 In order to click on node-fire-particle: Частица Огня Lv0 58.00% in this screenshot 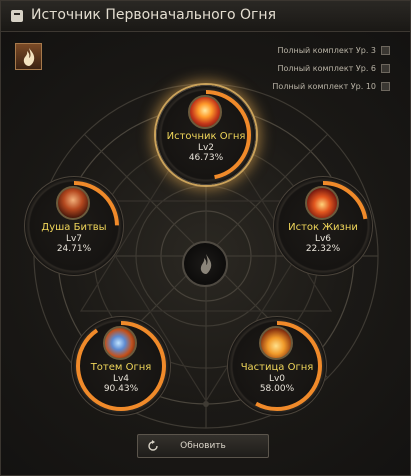, I will do `click(277, 366)`.